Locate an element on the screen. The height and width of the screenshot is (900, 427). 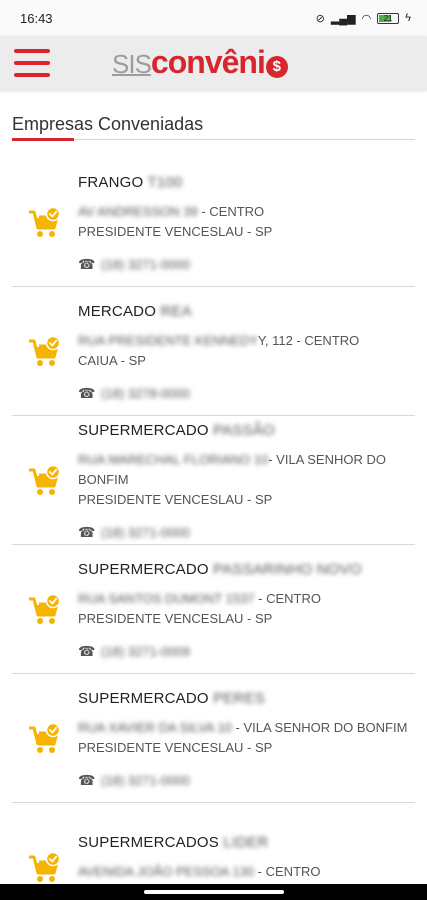
app-bar: SIS convêni $ is located at coordinates (213, 63).